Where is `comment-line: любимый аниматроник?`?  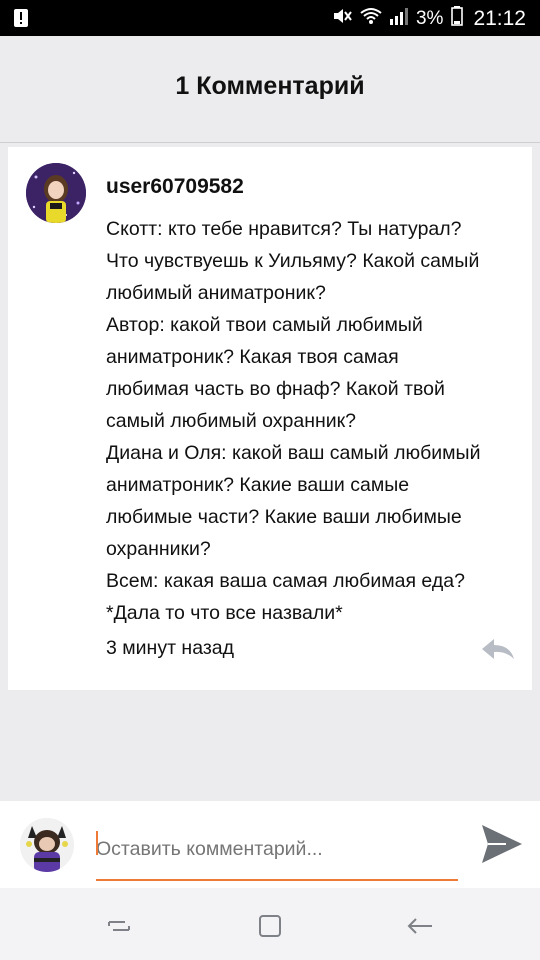
comment-line: любимый аниматроник? is located at coordinates (216, 293).